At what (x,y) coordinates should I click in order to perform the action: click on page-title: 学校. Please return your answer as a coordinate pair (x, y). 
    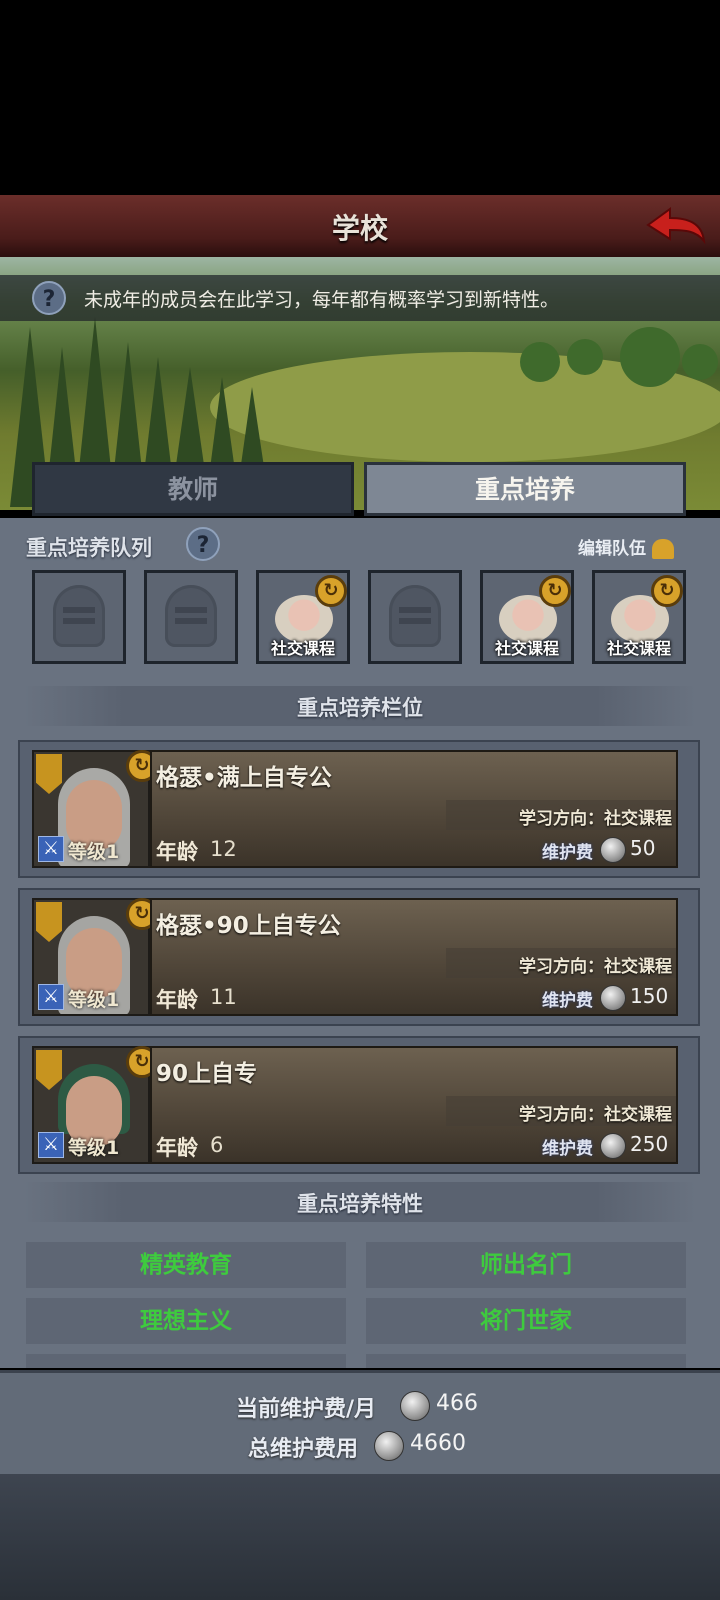
    Looking at the image, I should click on (359, 228).